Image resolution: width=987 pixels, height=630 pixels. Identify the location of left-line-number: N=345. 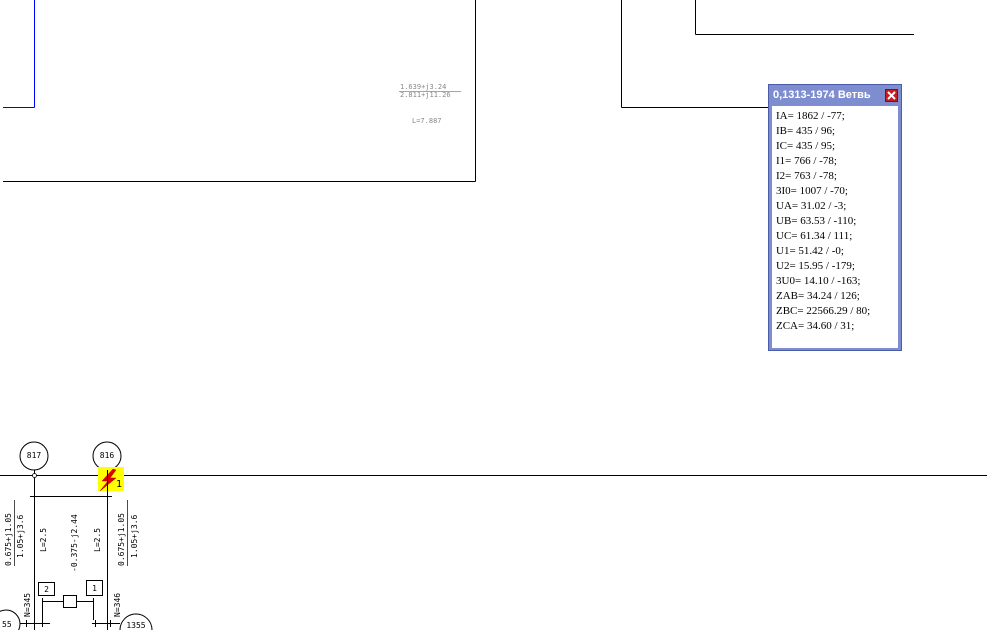
(27, 605).